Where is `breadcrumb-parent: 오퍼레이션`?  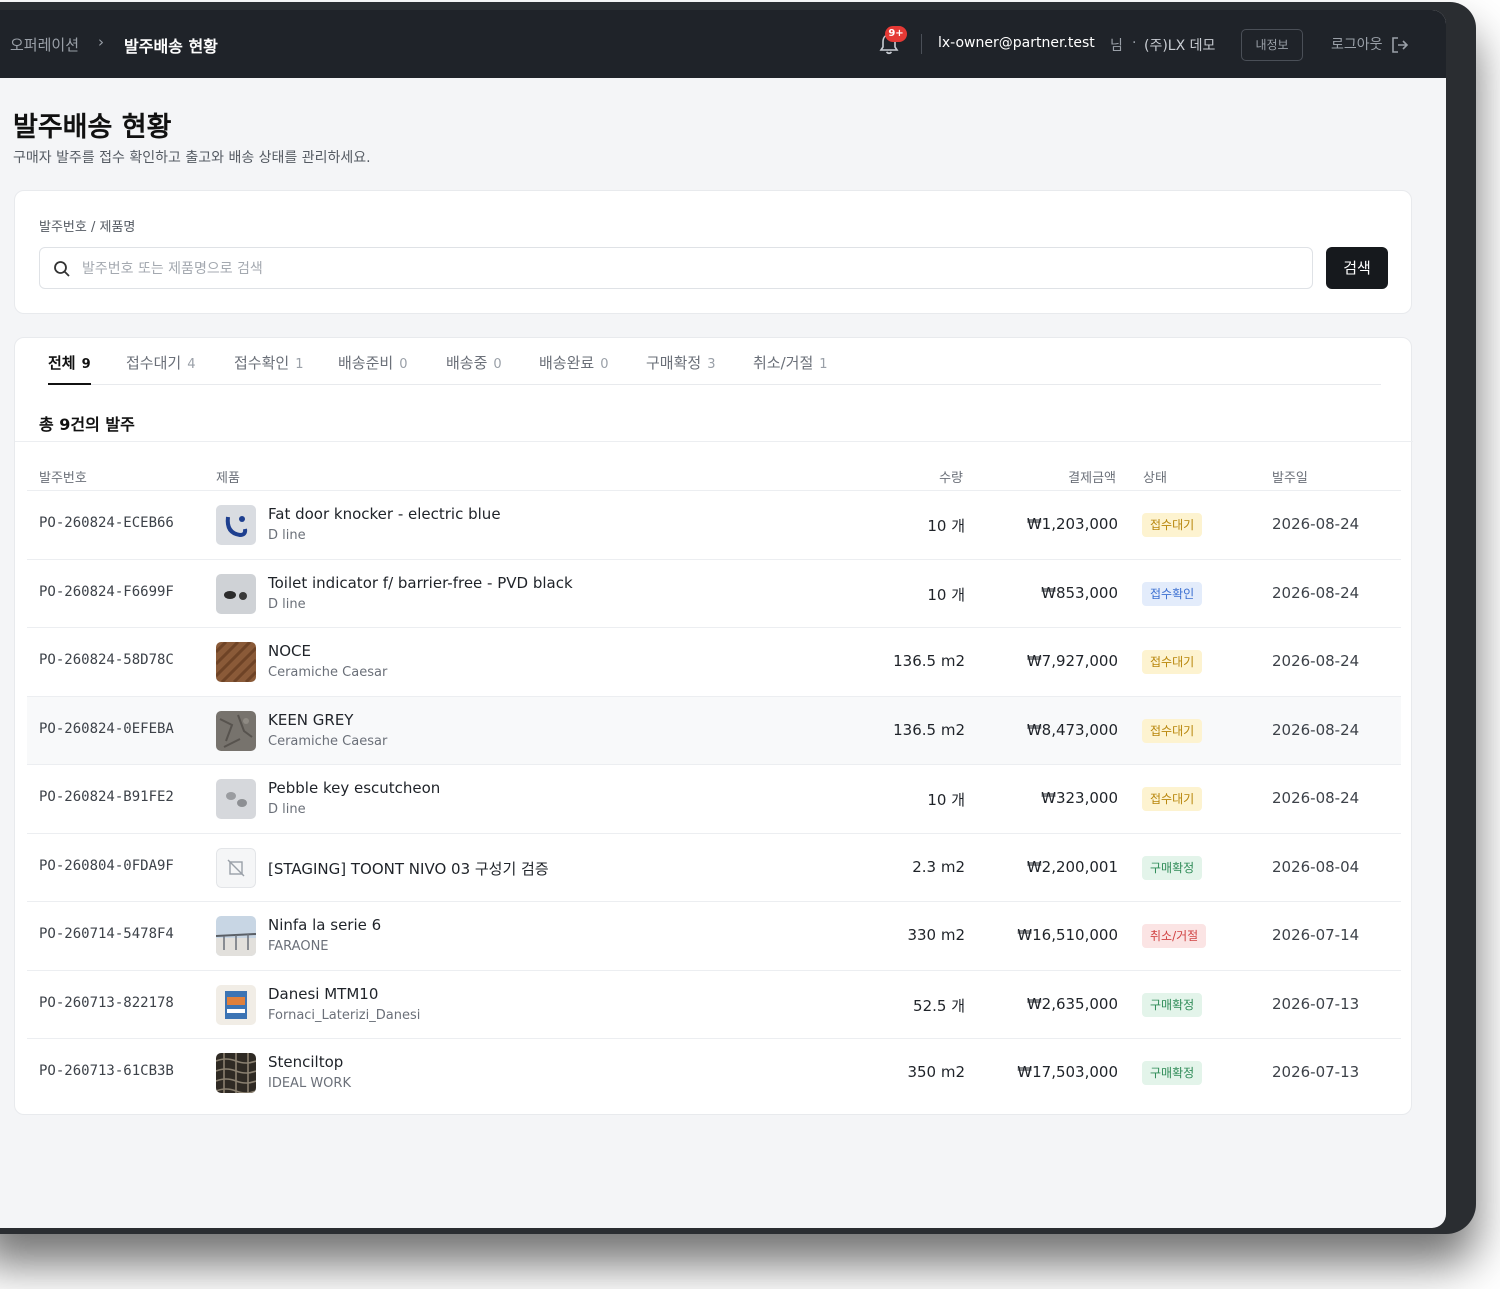
breadcrumb-parent: 오퍼레이션 is located at coordinates (44, 44).